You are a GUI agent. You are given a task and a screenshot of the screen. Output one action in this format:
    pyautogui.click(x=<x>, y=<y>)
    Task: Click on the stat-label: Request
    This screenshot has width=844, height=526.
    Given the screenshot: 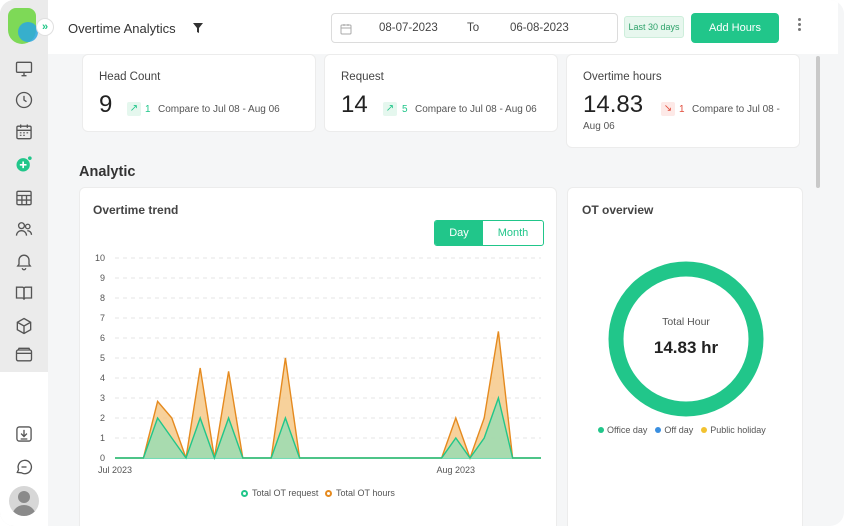 What is the action you would take?
    pyautogui.click(x=362, y=77)
    